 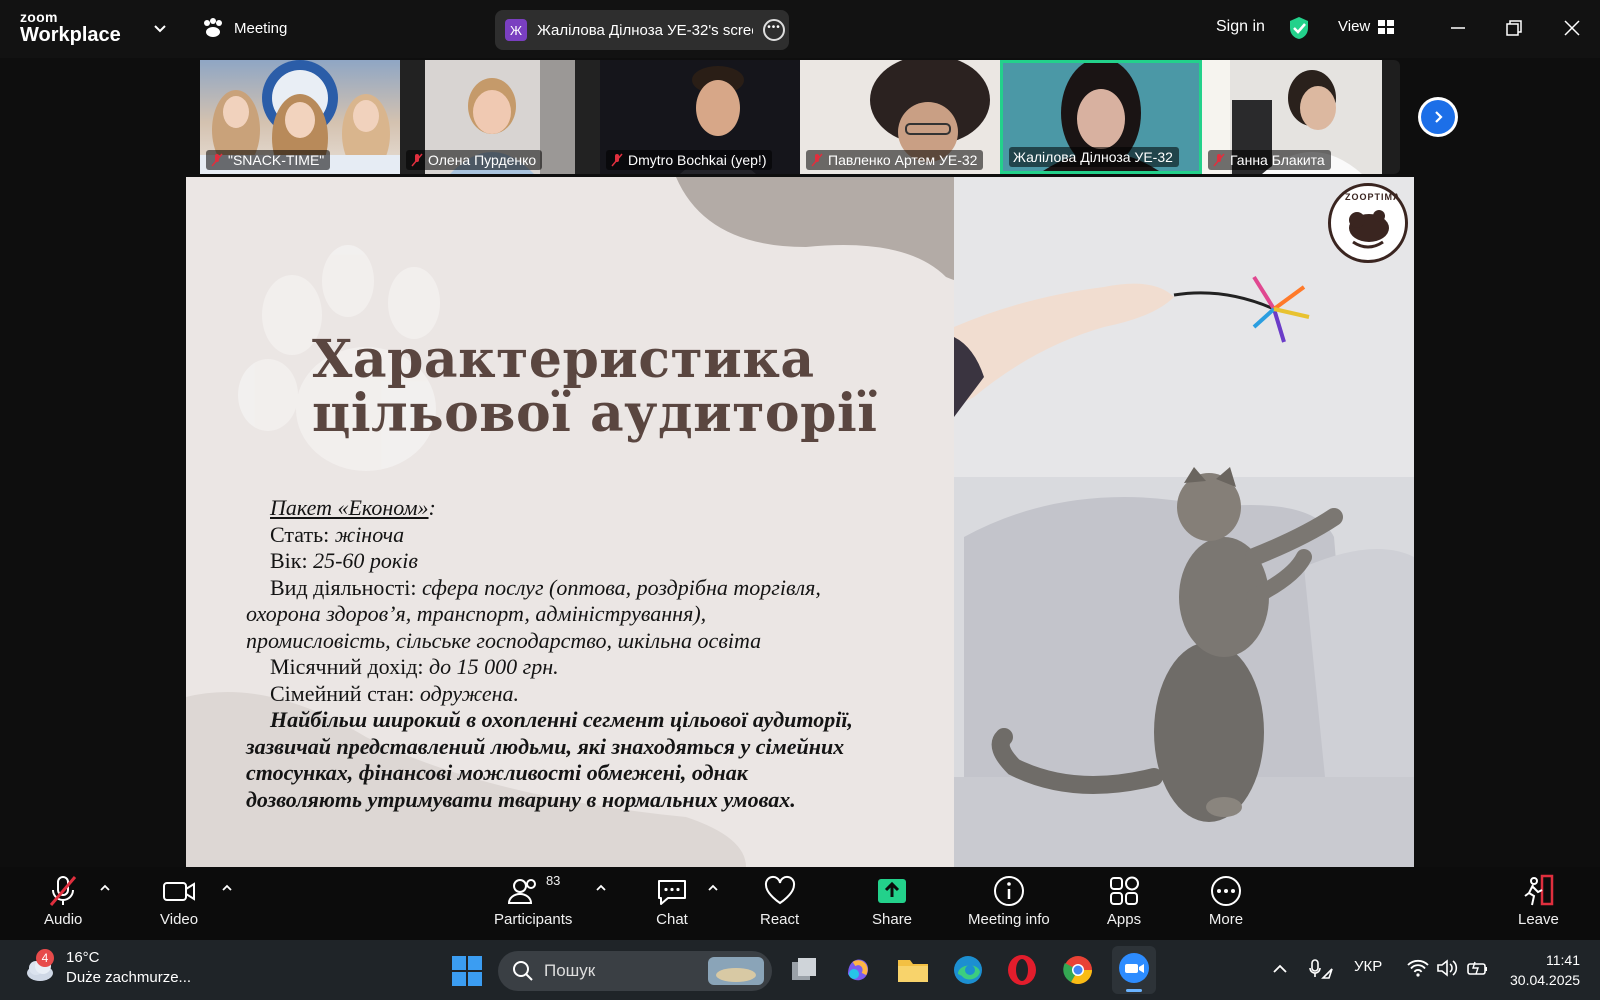 I want to click on chevron-down-icon, so click(x=160, y=28).